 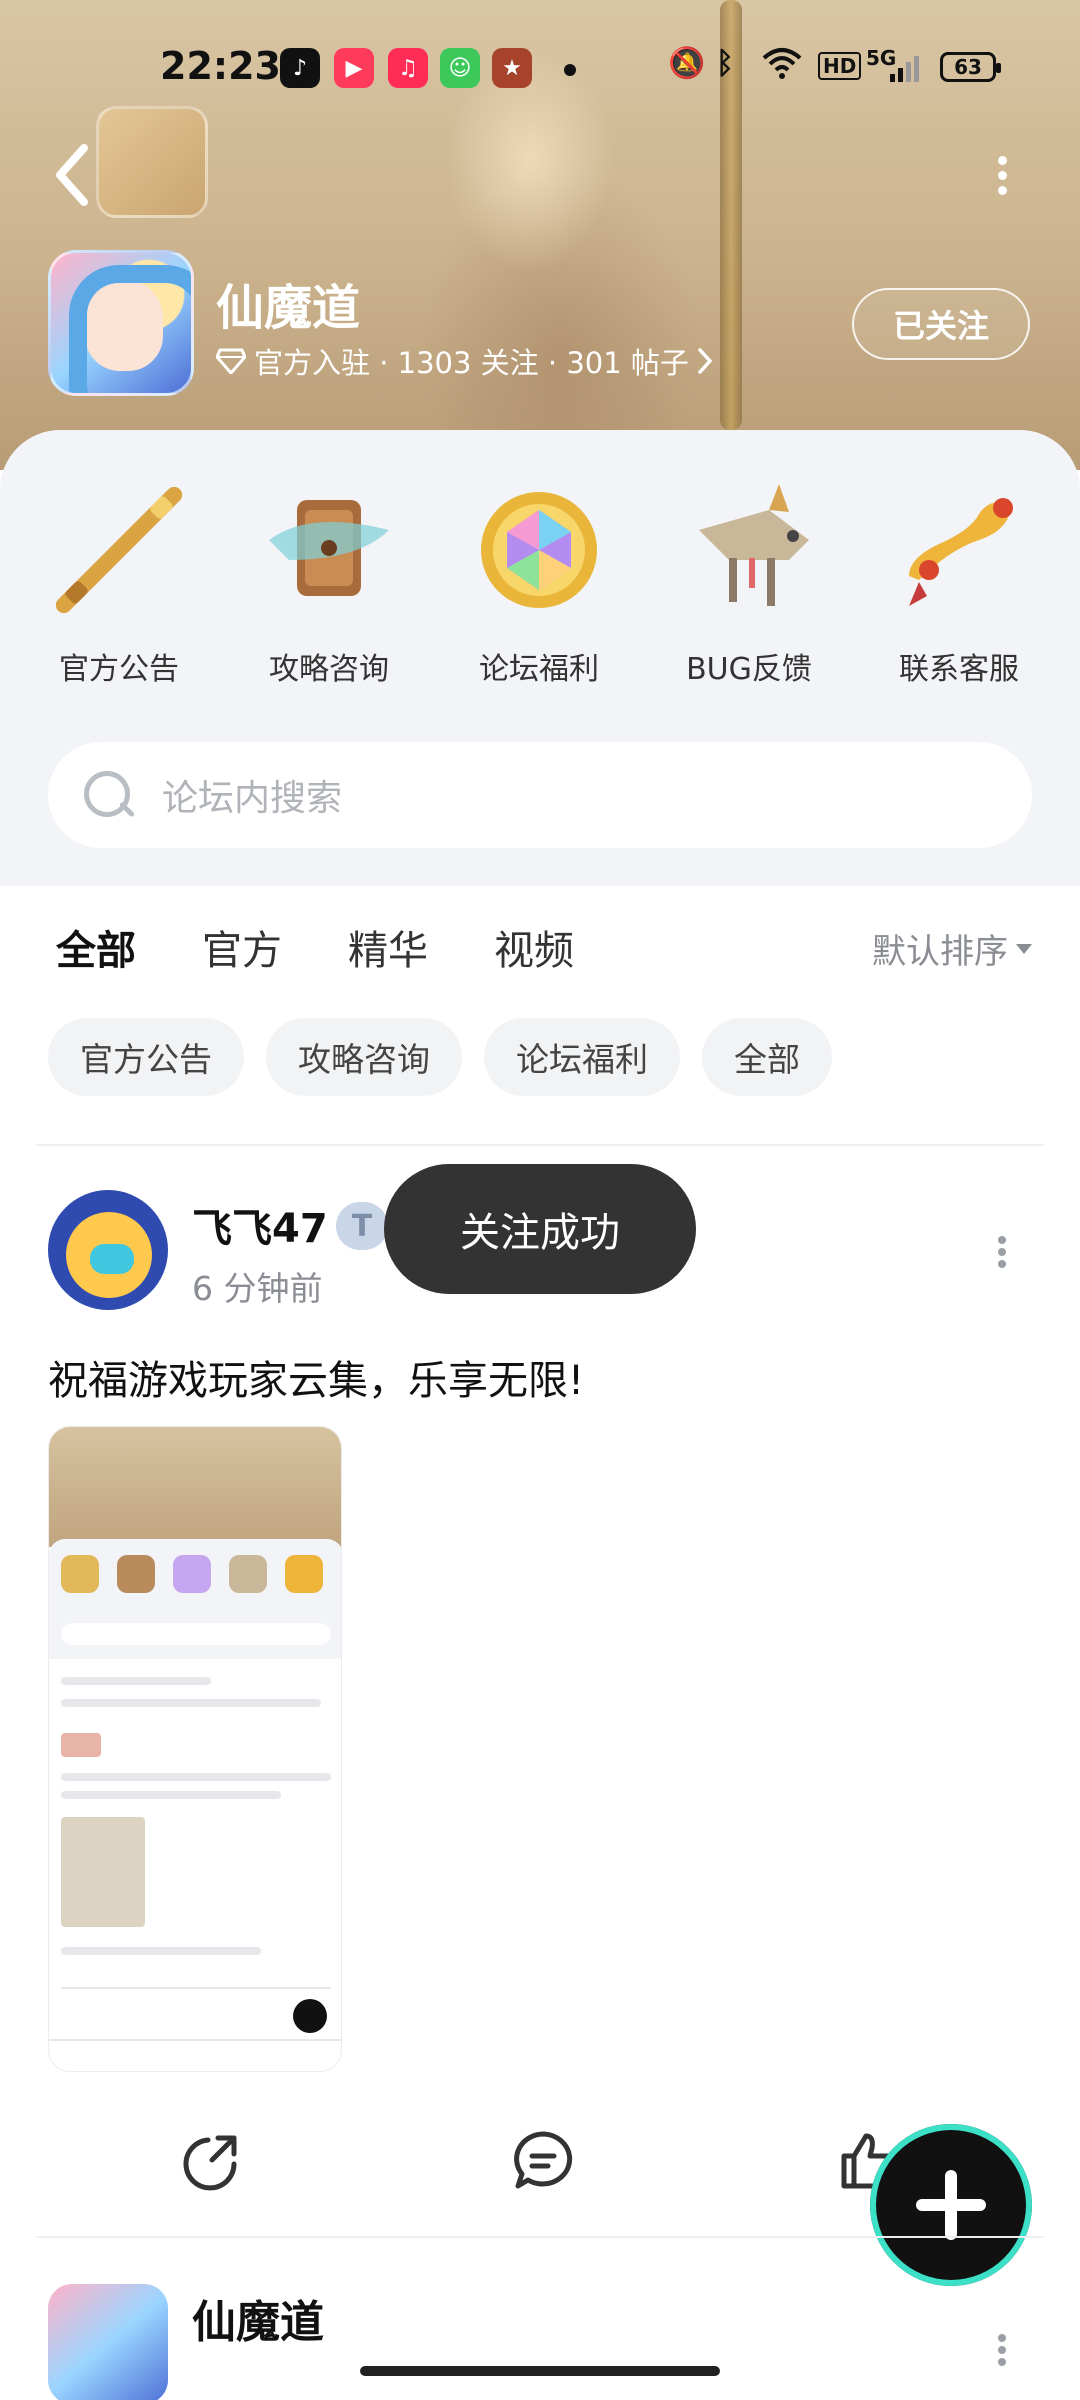 What do you see at coordinates (460, 68) in the screenshot?
I see `game-center-icon: ☺` at bounding box center [460, 68].